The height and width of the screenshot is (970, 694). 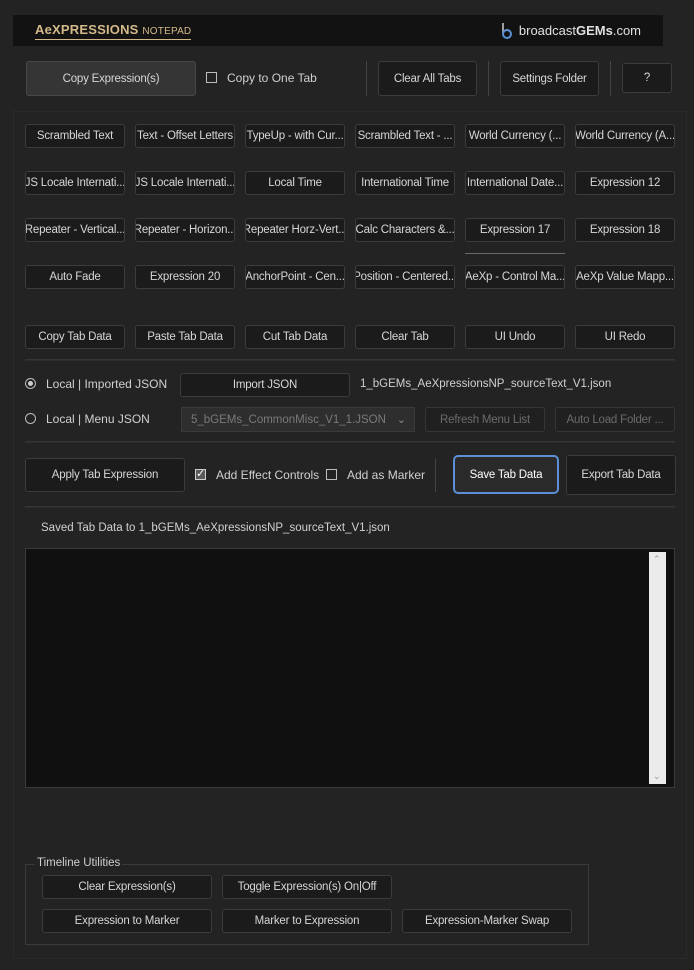 What do you see at coordinates (435, 475) in the screenshot?
I see `apply-row-divider` at bounding box center [435, 475].